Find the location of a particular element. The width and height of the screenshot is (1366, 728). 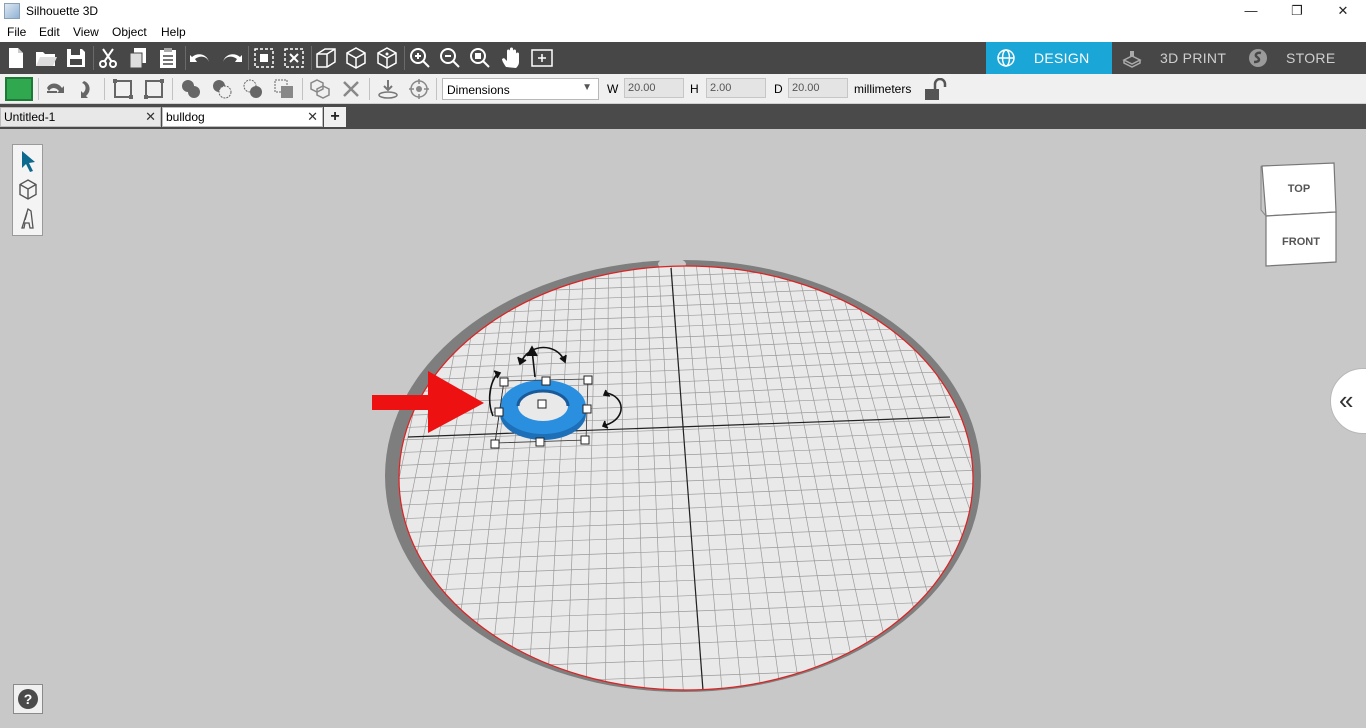

union-icon is located at coordinates (191, 89).